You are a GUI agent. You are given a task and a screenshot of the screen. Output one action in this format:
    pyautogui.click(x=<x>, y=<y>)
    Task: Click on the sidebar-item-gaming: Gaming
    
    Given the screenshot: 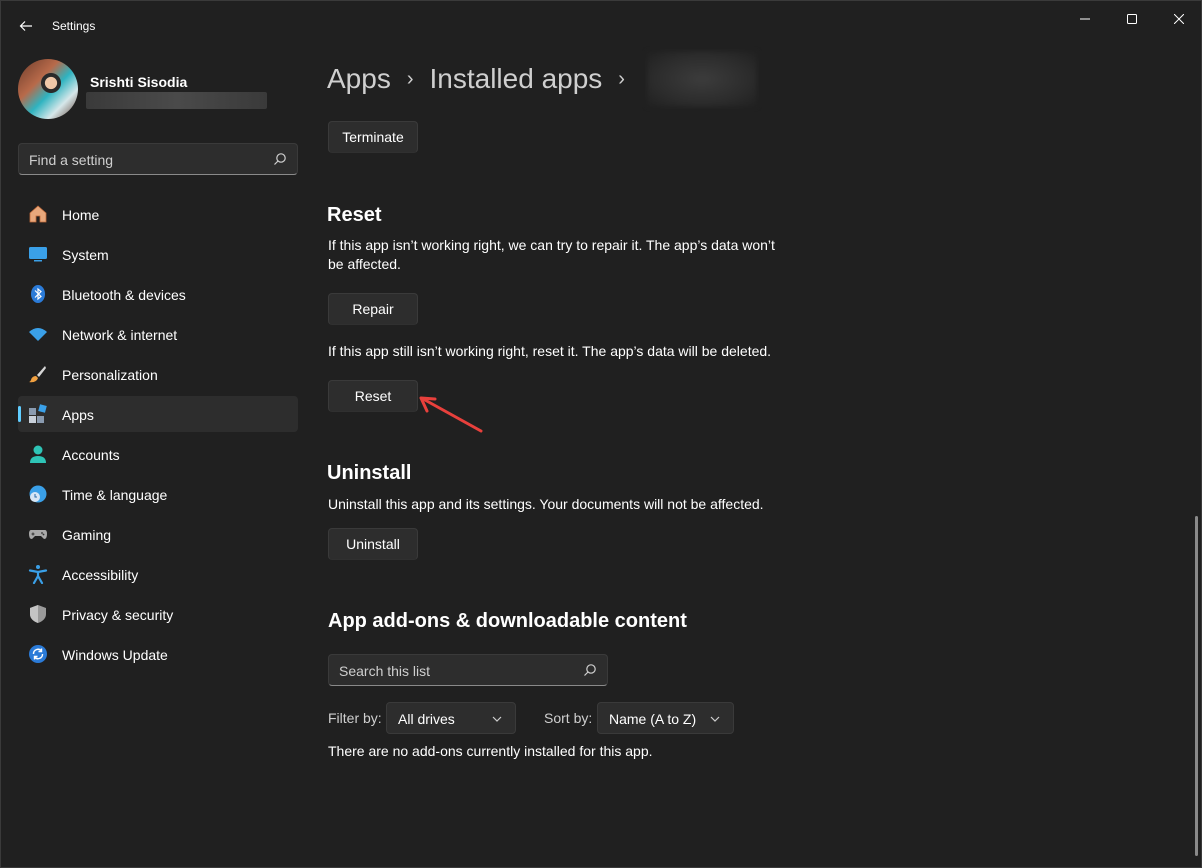 What is the action you would take?
    pyautogui.click(x=158, y=534)
    